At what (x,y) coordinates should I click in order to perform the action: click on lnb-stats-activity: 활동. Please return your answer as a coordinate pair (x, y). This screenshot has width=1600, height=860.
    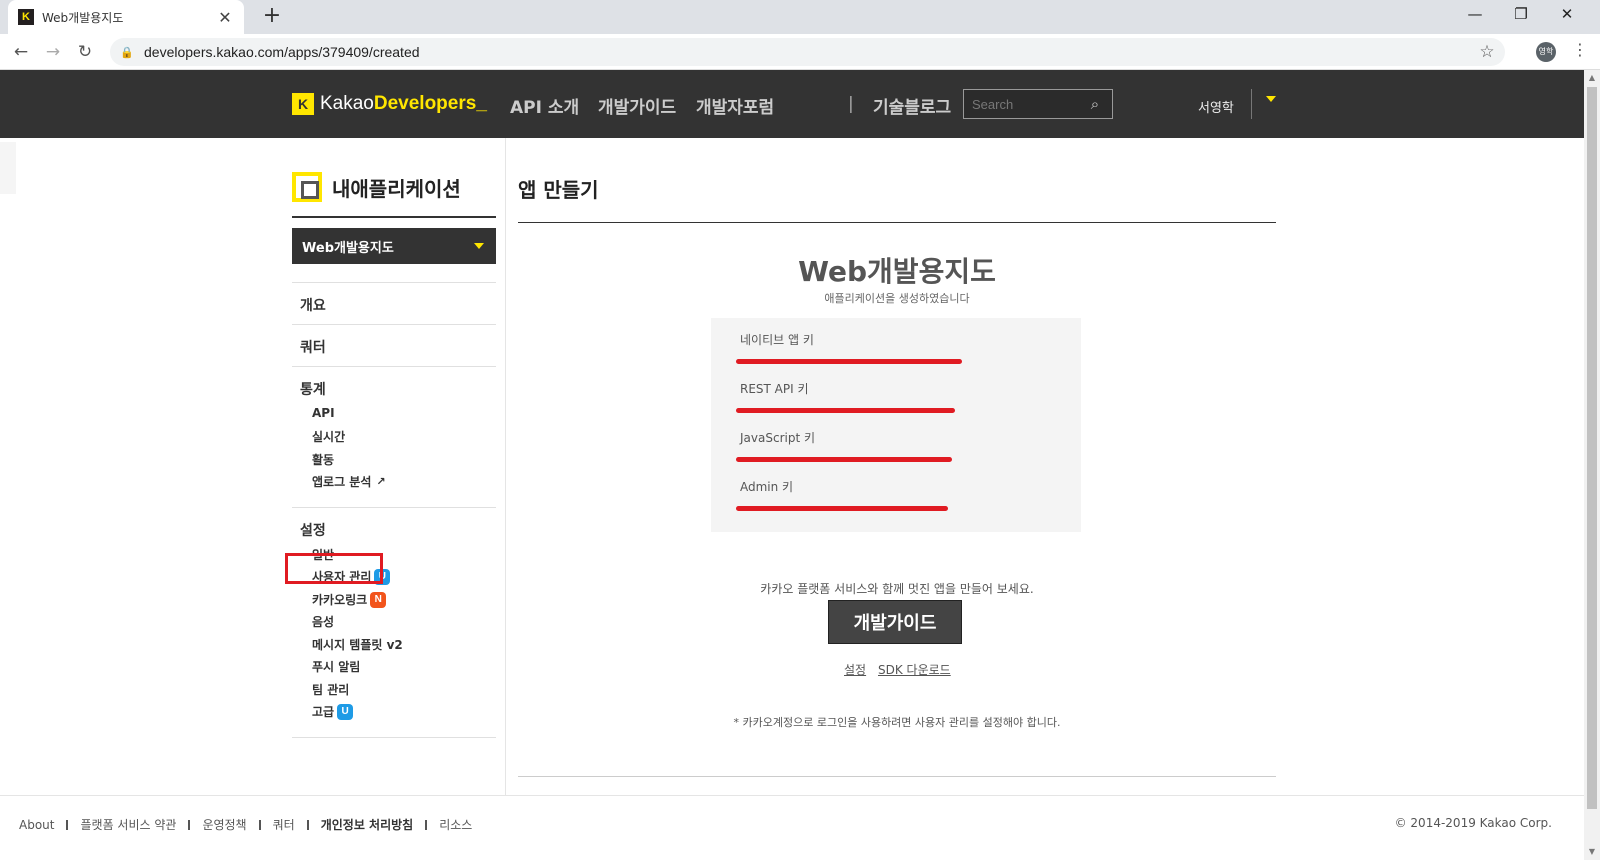
    Looking at the image, I should click on (323, 459).